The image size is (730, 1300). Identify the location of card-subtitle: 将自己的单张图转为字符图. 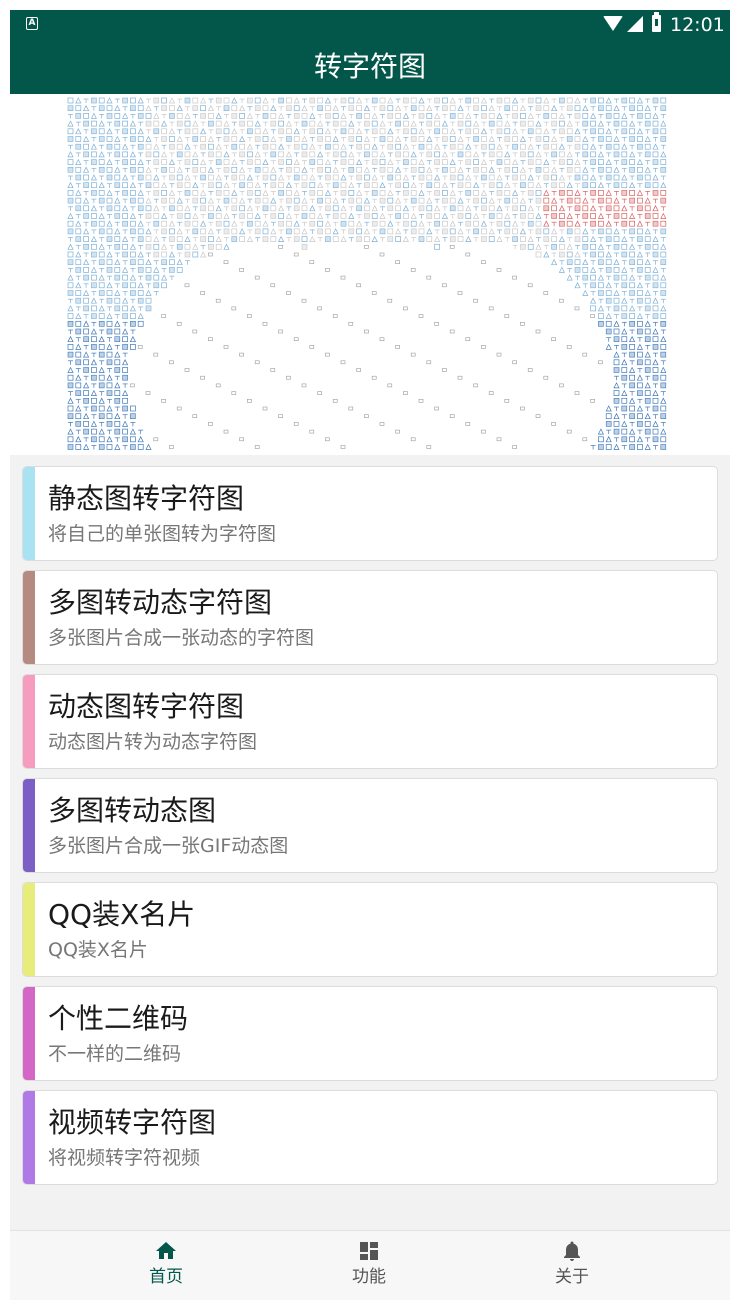
(162, 534).